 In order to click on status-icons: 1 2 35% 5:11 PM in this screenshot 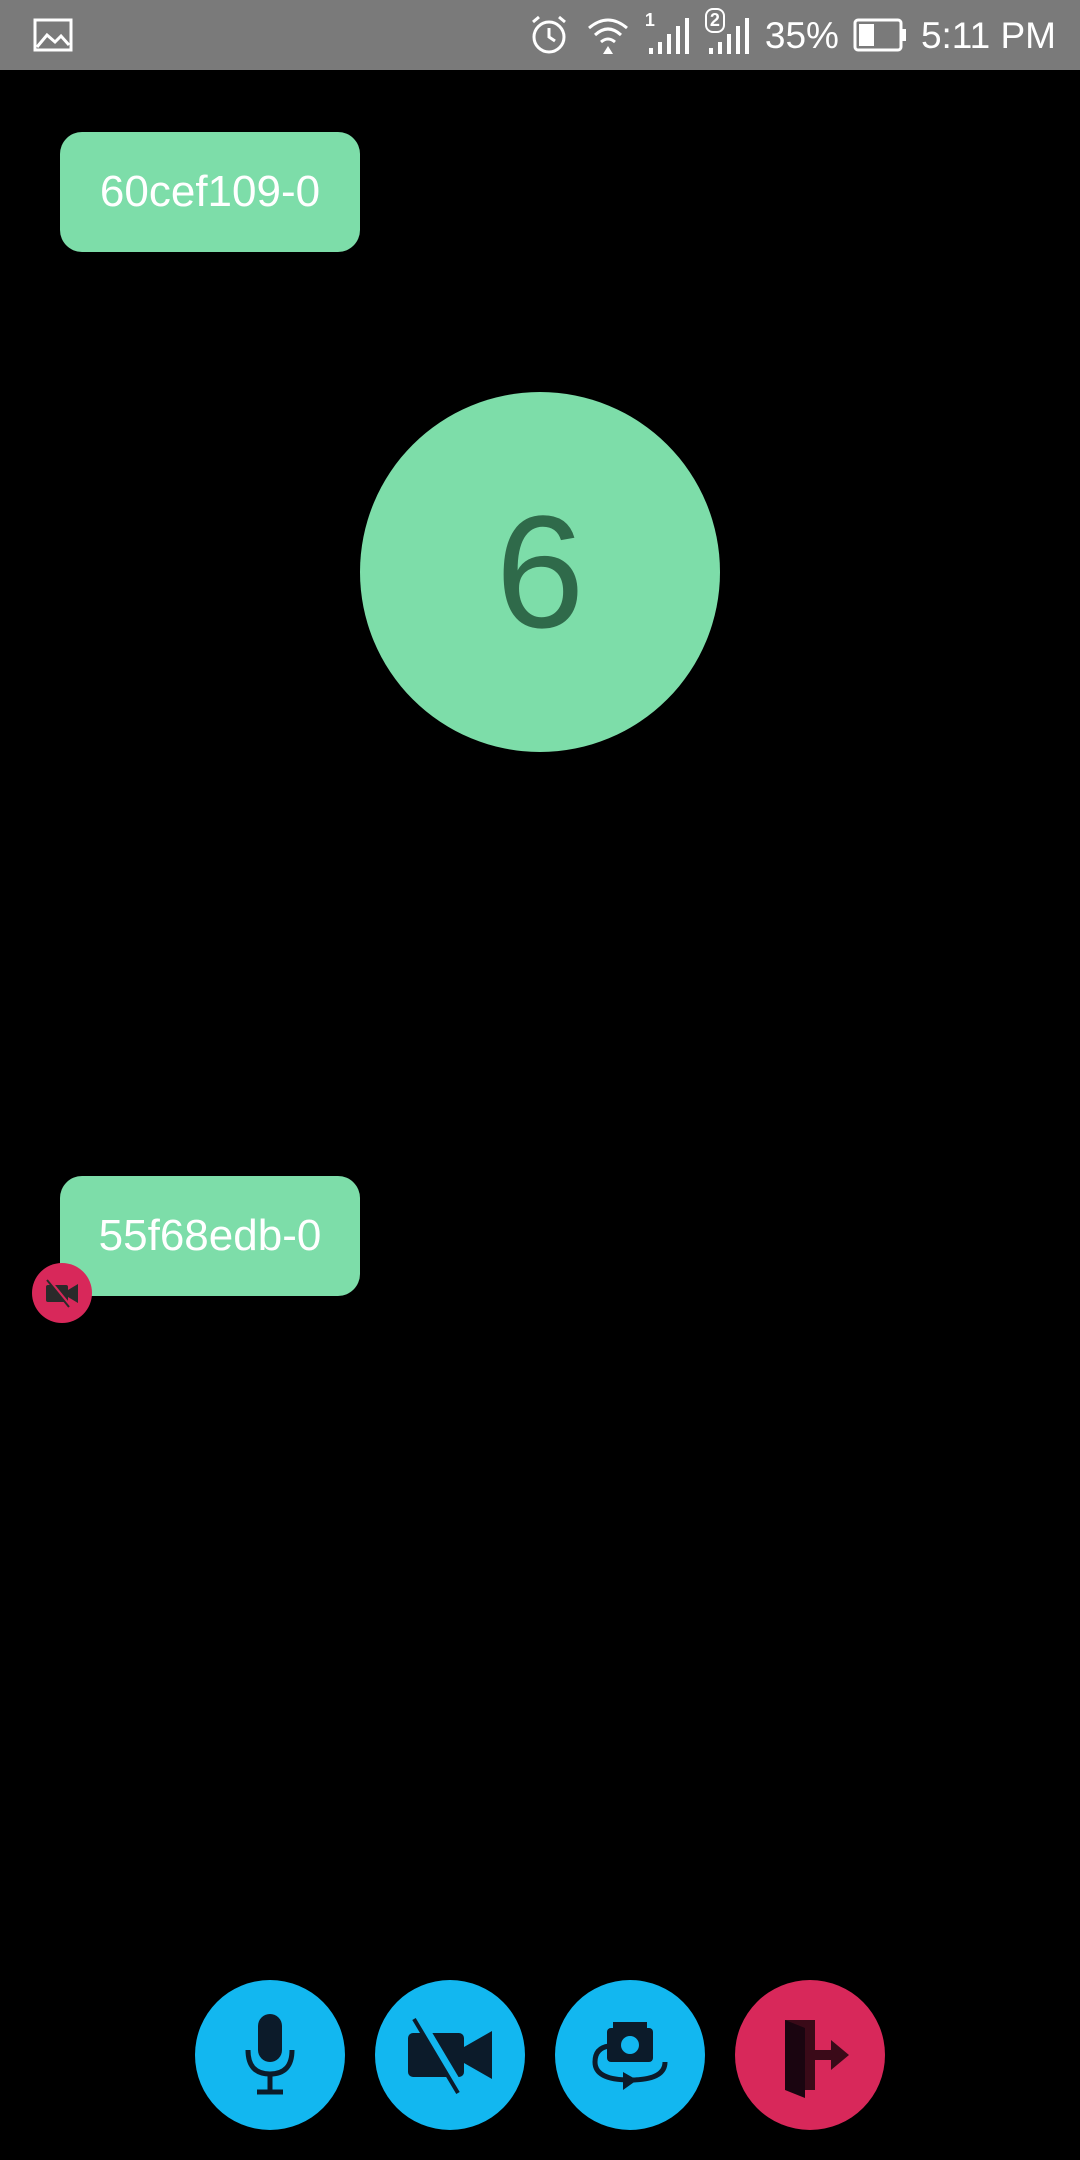, I will do `click(791, 35)`.